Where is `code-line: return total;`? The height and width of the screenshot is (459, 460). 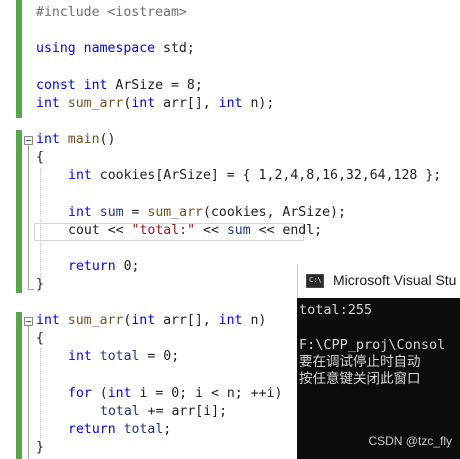 code-line: return total; is located at coordinates (119, 430).